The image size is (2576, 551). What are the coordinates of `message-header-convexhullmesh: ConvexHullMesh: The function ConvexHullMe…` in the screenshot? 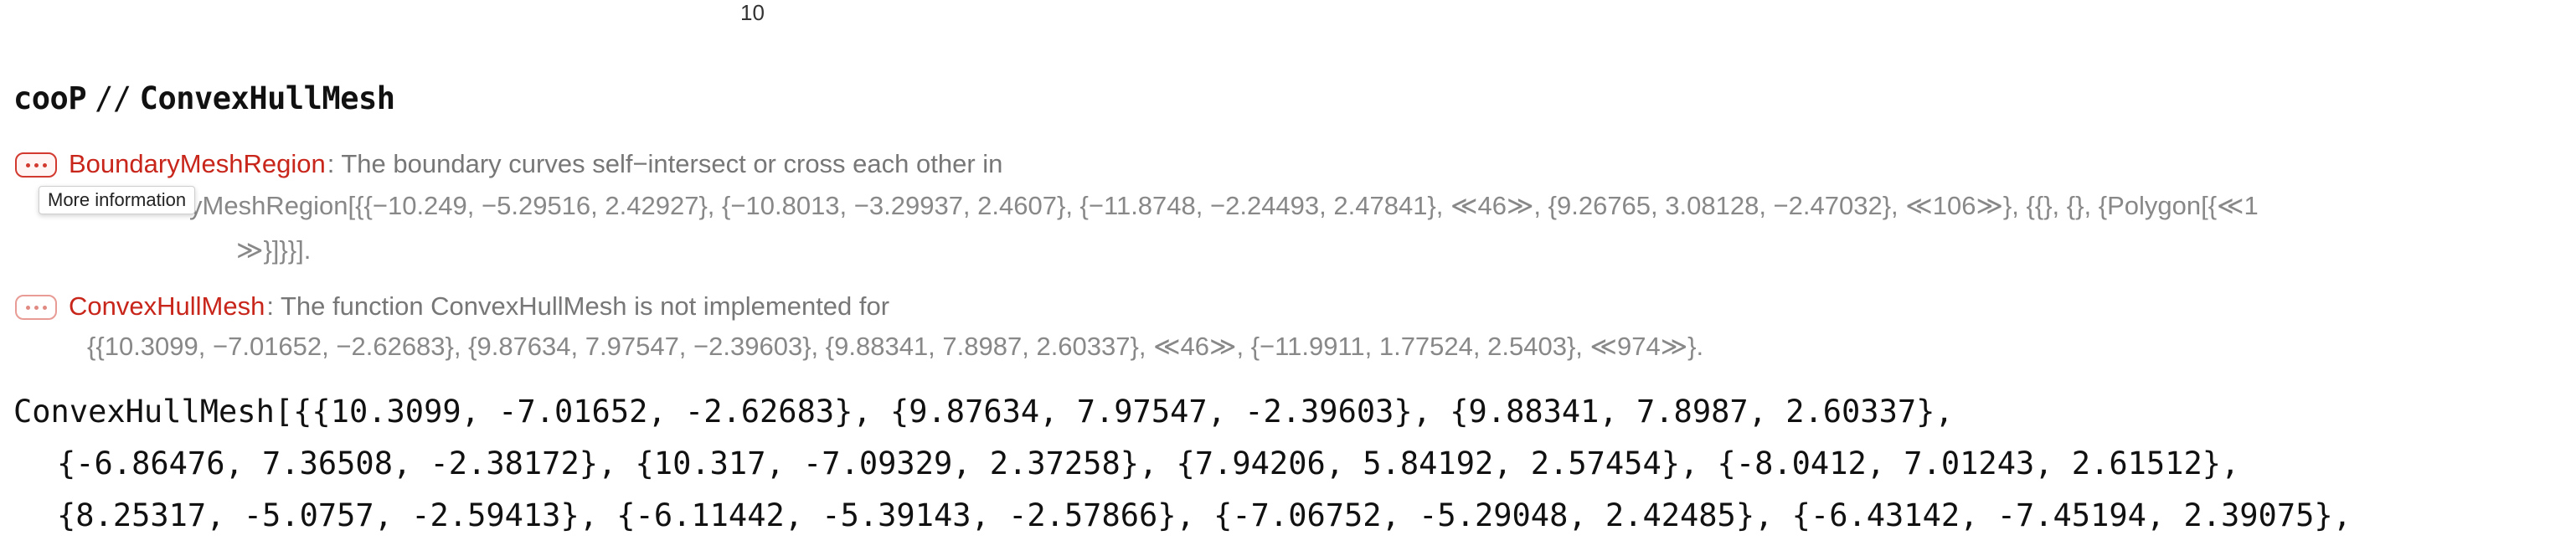 It's located at (479, 306).